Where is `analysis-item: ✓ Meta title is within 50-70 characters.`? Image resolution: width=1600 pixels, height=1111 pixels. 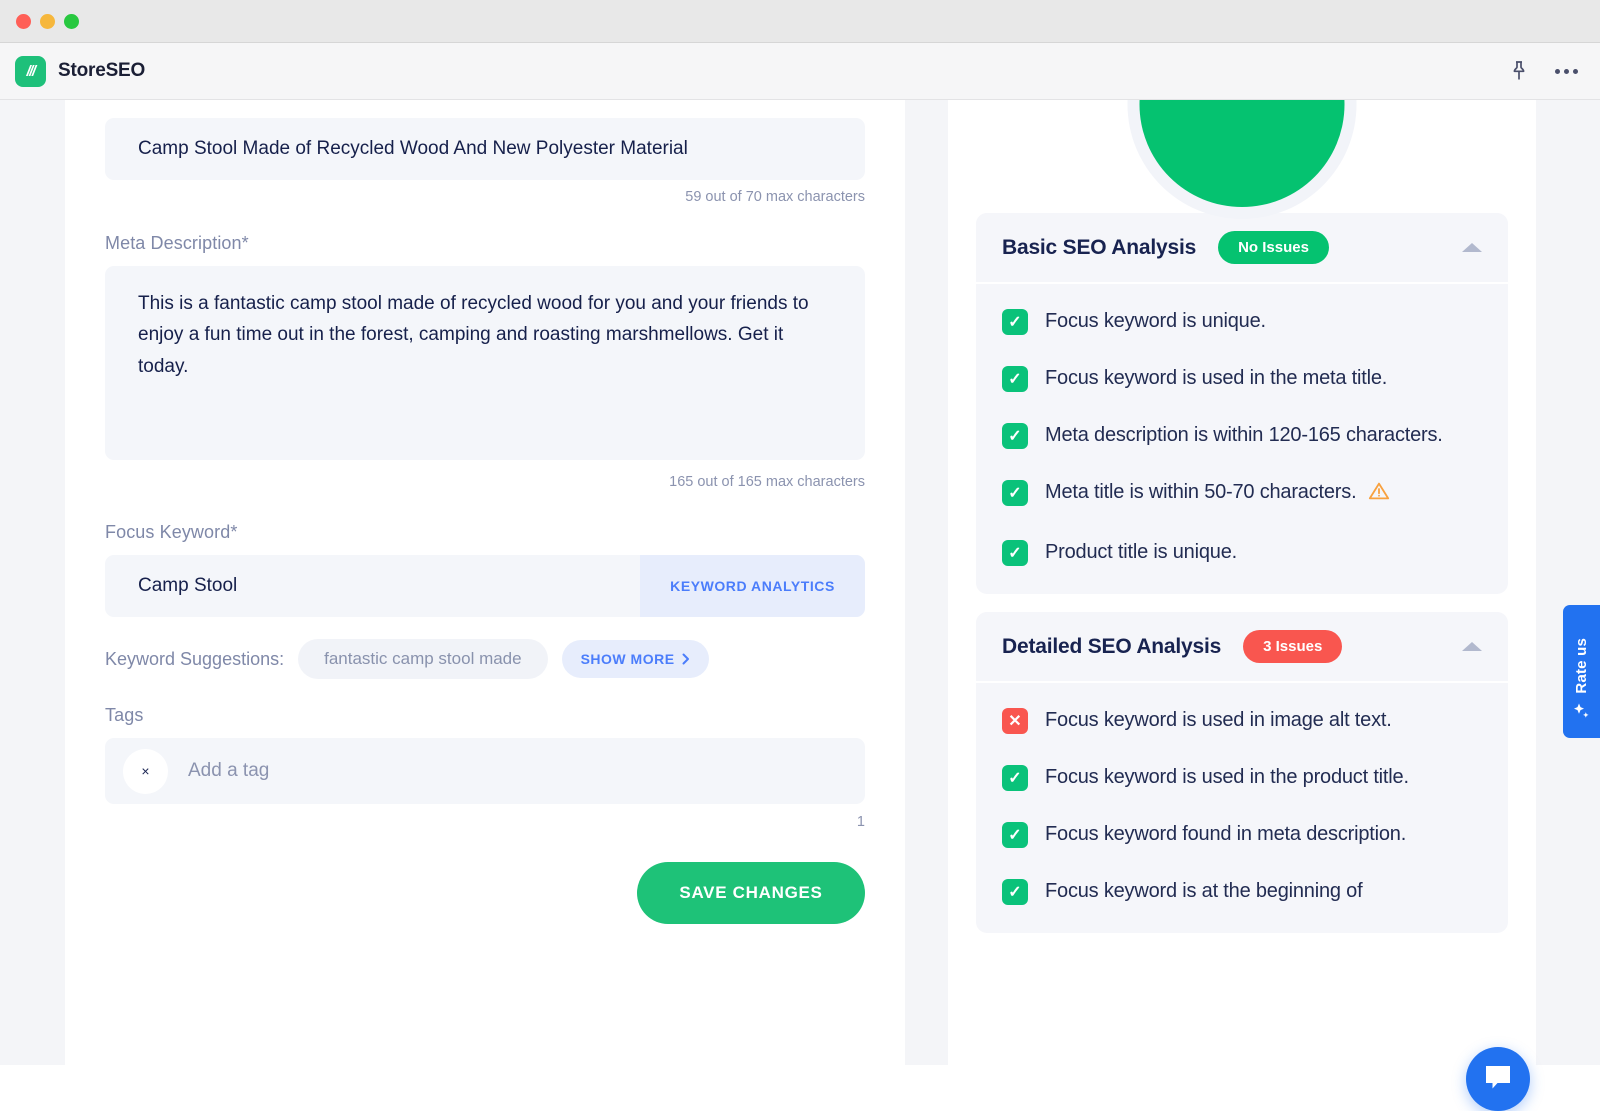
analysis-item: ✓ Meta title is within 50-70 characters. is located at coordinates (1242, 494).